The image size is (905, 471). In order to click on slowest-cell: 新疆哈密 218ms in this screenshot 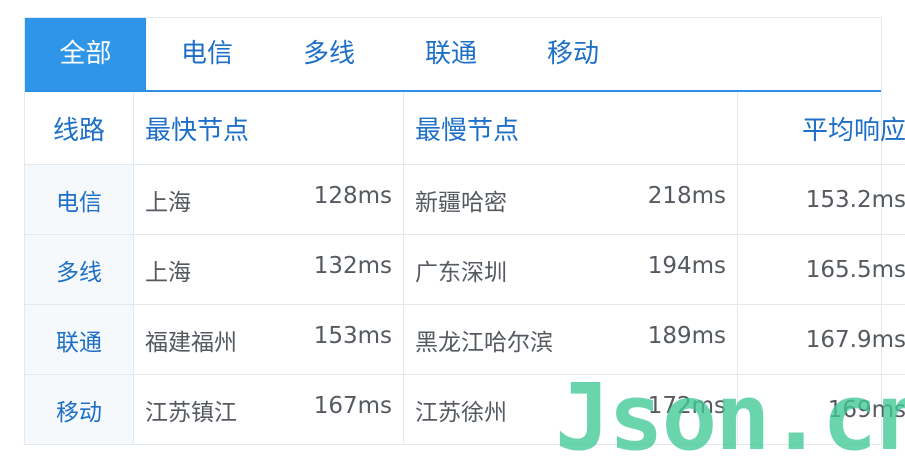, I will do `click(571, 200)`.